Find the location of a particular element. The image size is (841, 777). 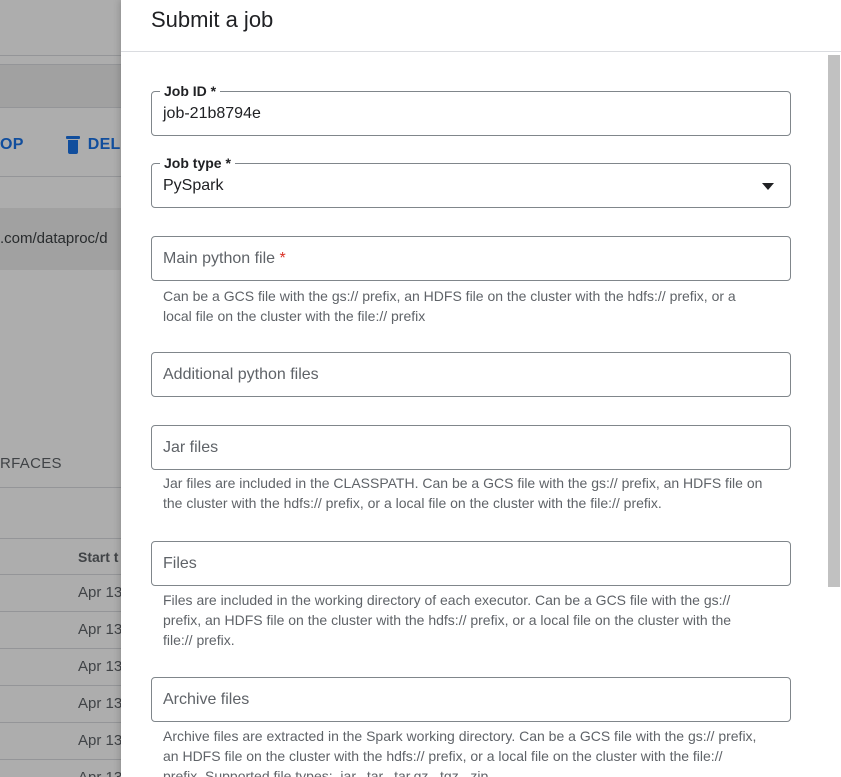

jar-files-placeholder: Jar files is located at coordinates (191, 447).